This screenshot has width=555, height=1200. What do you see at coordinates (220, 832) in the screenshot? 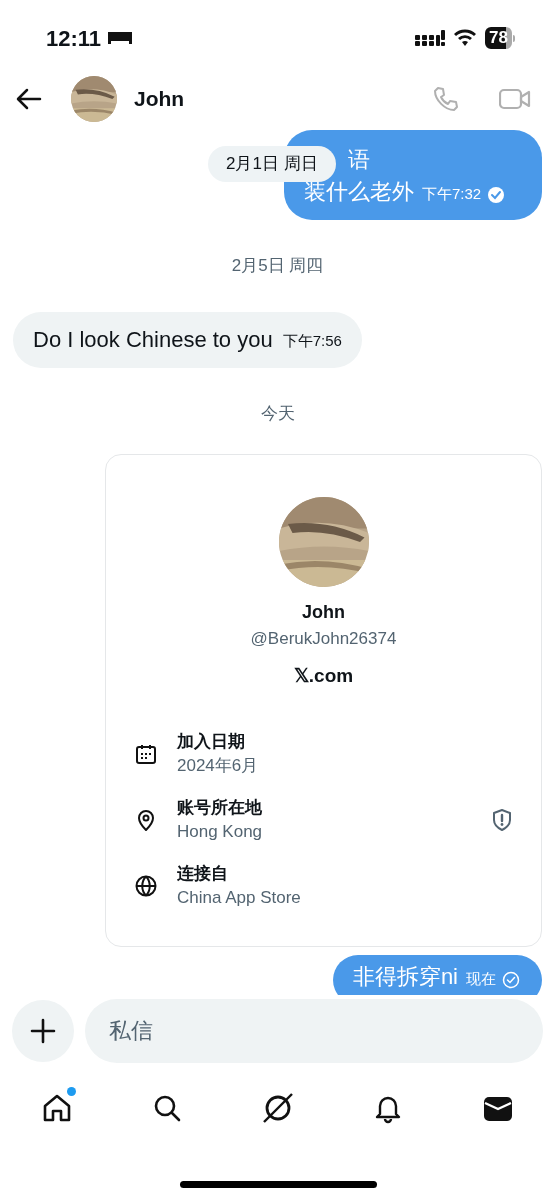
I see `info-value: Hong Kong` at bounding box center [220, 832].